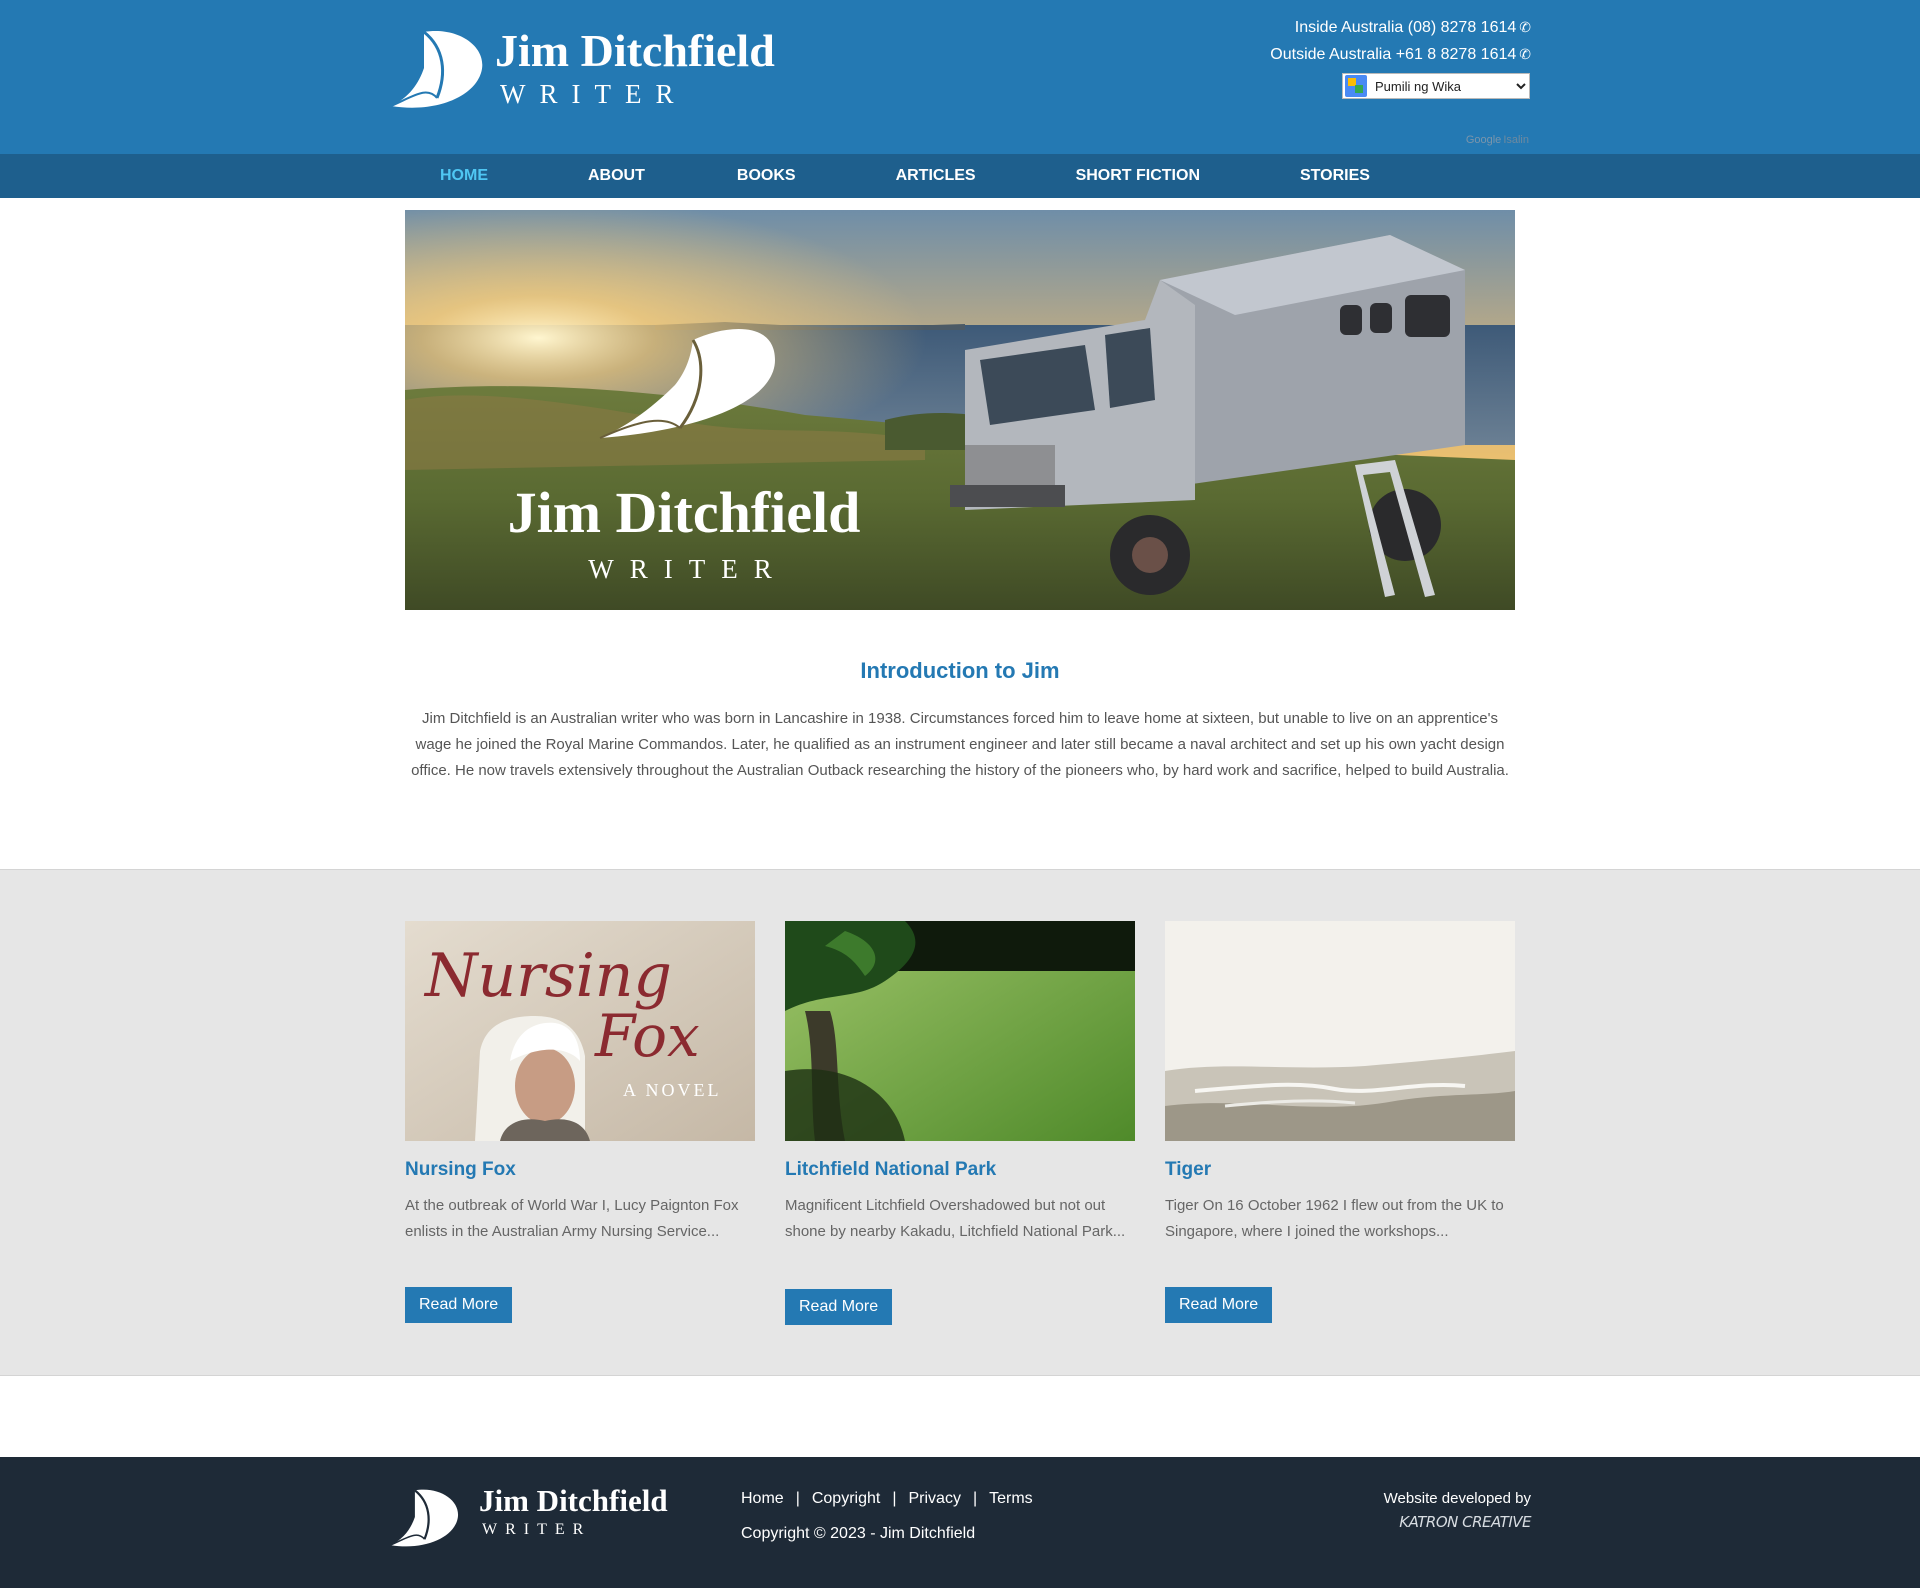  What do you see at coordinates (1335, 176) in the screenshot?
I see `nav-item-stories: STORIES` at bounding box center [1335, 176].